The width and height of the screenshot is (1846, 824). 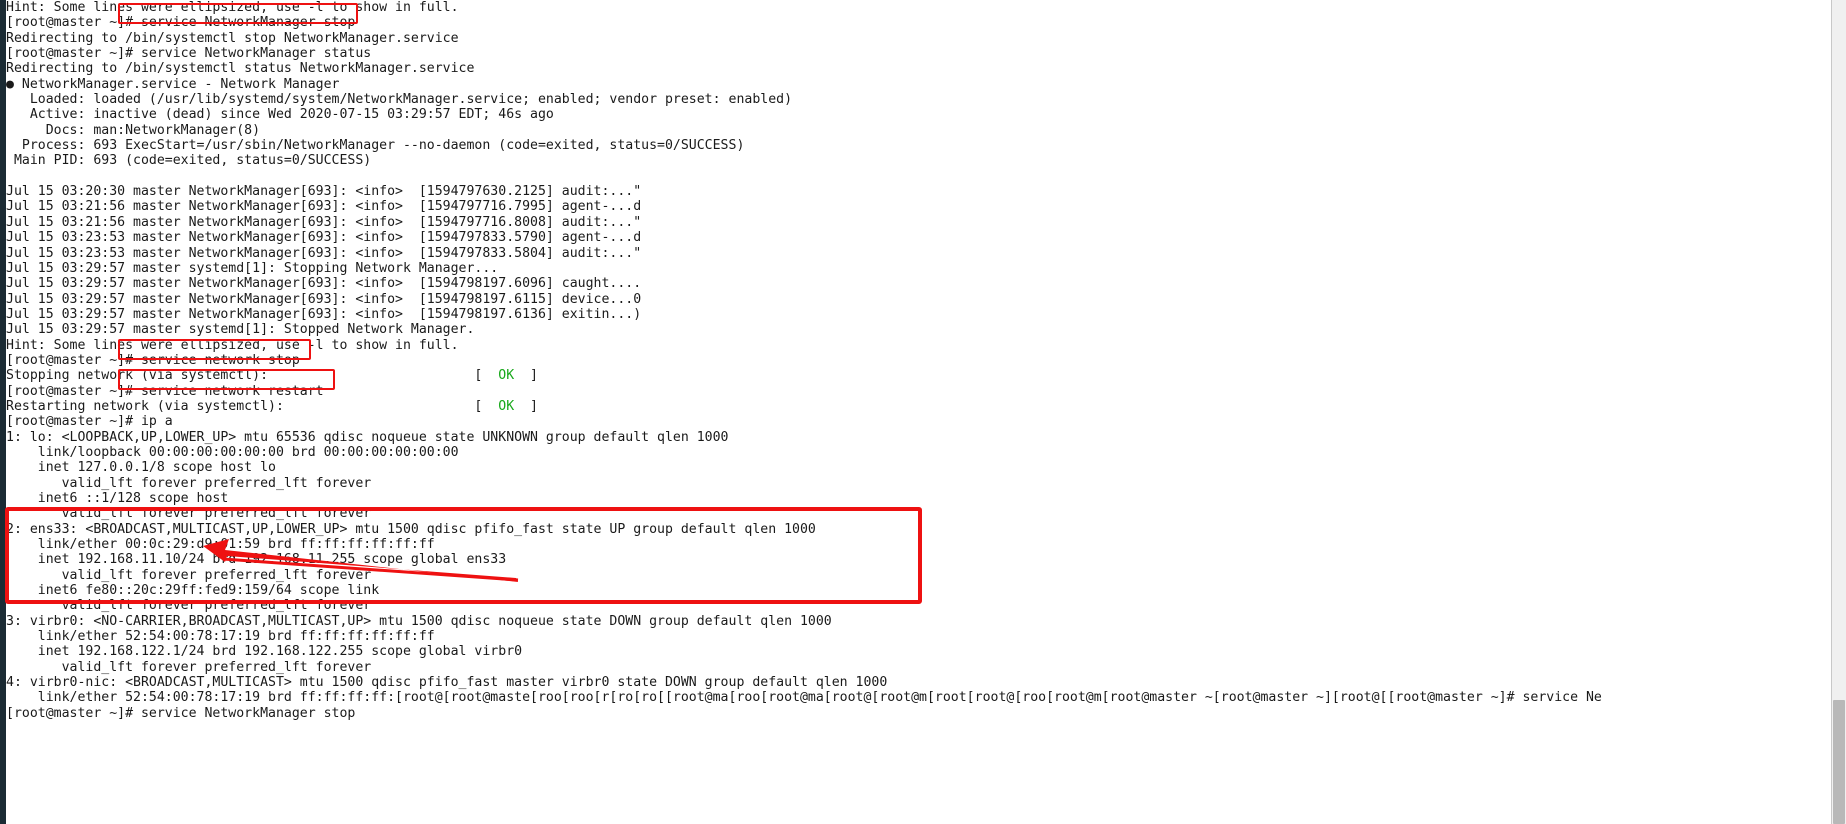 What do you see at coordinates (252, 376) in the screenshot?
I see `status-line-text: Stopping network (via systemctl): [` at bounding box center [252, 376].